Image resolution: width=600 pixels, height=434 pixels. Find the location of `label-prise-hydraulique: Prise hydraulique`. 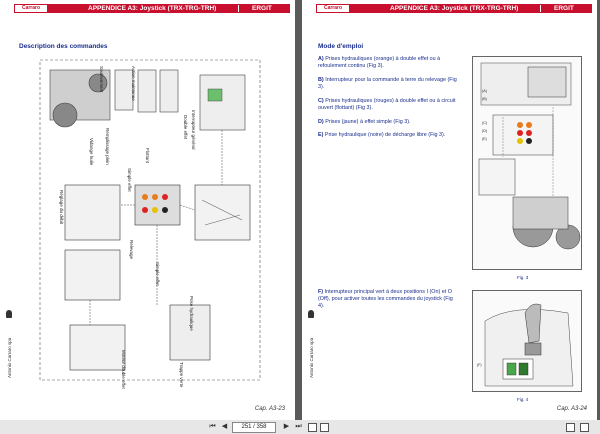

label-prise-hydraulique: Prise hydraulique is located at coordinates (191, 313).